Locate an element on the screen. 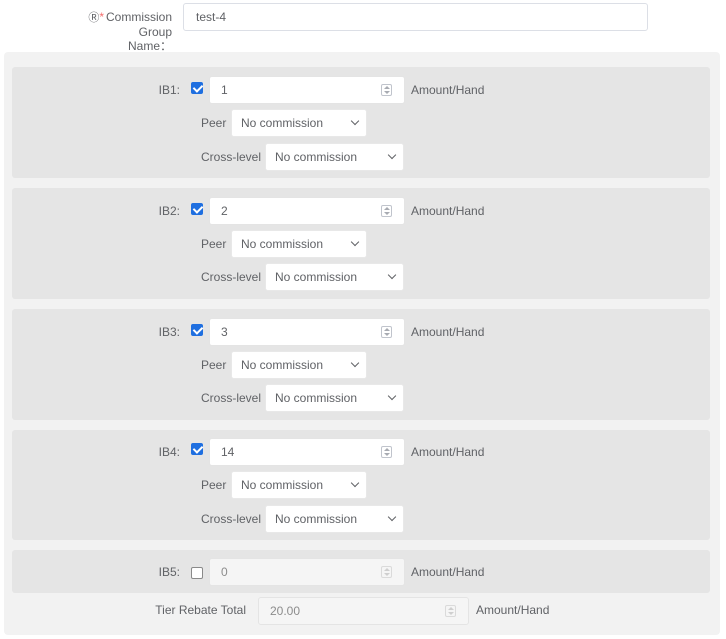  peer-select-ib3: No commission is located at coordinates (299, 365).